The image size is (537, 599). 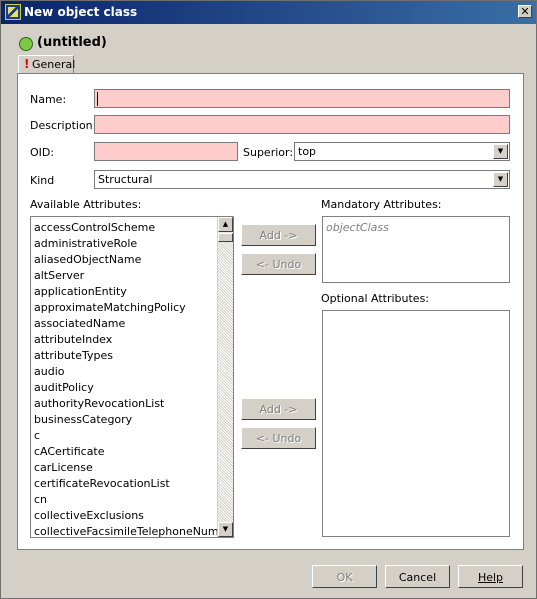 What do you see at coordinates (381, 204) in the screenshot?
I see `mandatory-attributes-label: Mandatory Attributes:` at bounding box center [381, 204].